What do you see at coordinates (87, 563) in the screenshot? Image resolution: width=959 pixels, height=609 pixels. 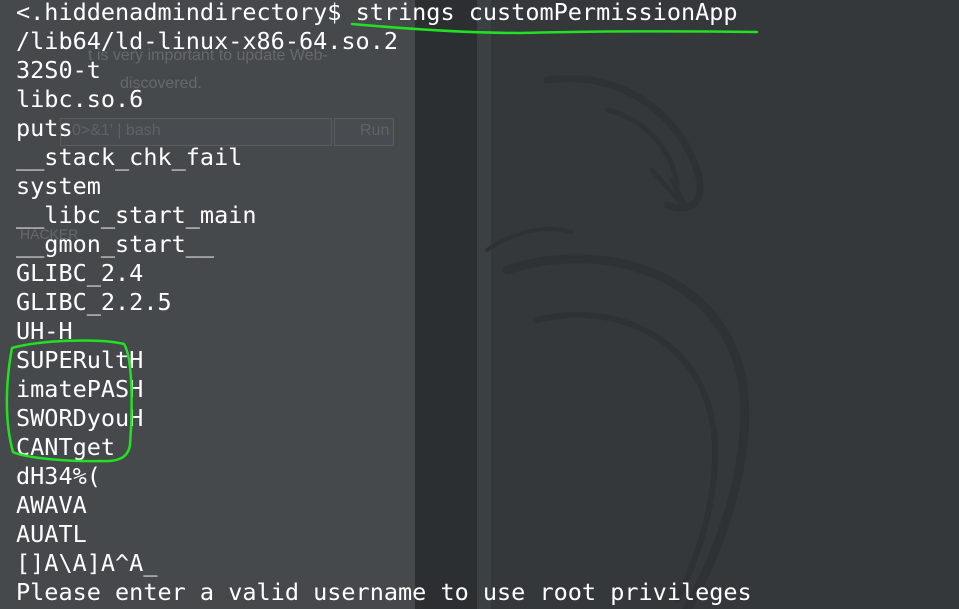 I see `output-line: []A\A]A^A_` at bounding box center [87, 563].